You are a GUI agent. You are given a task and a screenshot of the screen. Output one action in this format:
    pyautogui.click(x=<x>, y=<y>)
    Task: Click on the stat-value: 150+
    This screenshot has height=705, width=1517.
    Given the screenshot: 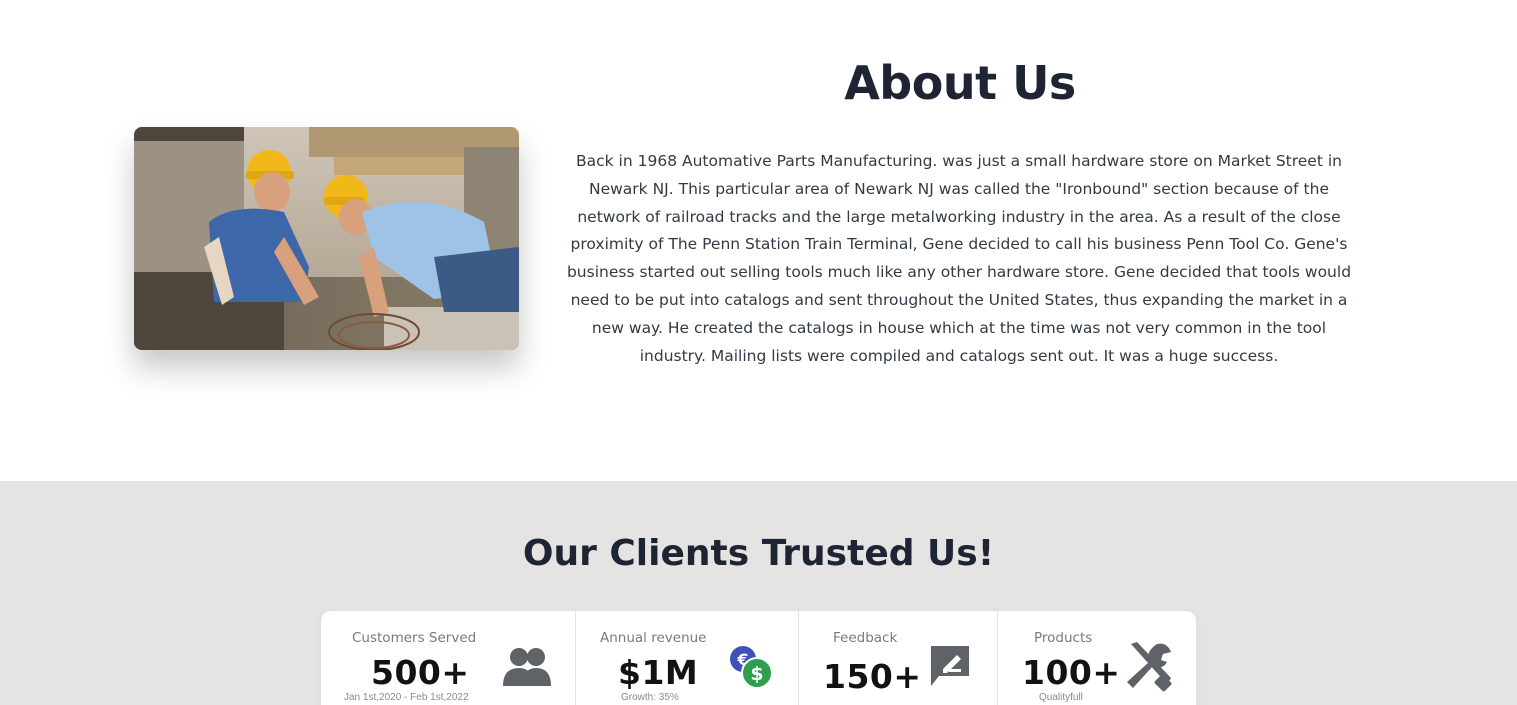 What is the action you would take?
    pyautogui.click(x=872, y=676)
    